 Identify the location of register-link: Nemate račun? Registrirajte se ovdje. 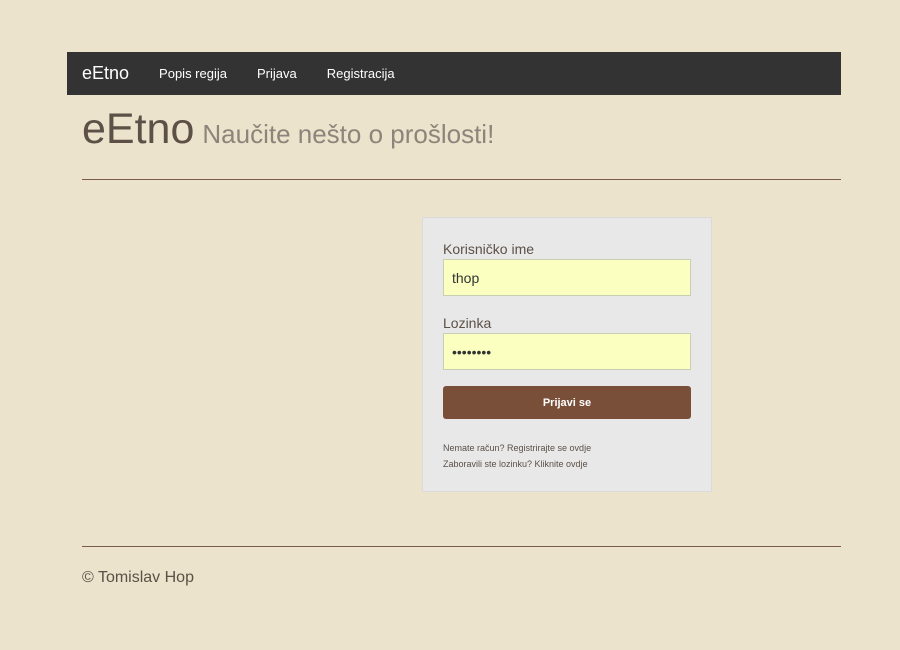
(517, 448).